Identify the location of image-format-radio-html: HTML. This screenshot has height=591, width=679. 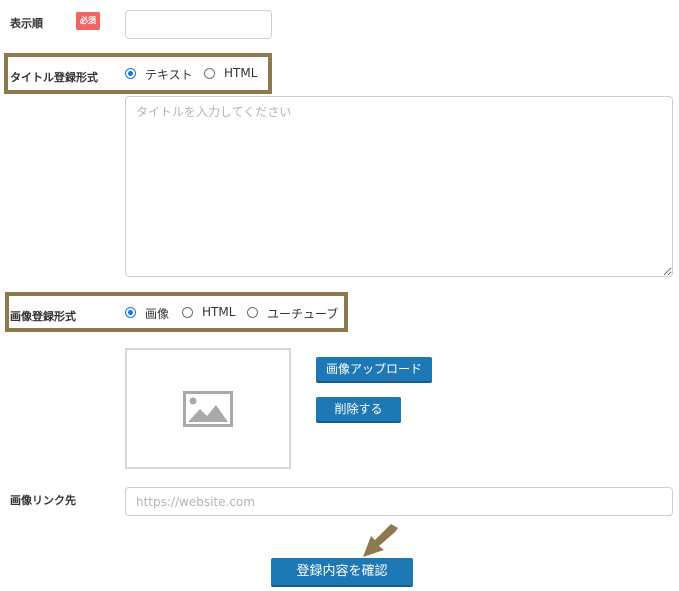
(210, 313).